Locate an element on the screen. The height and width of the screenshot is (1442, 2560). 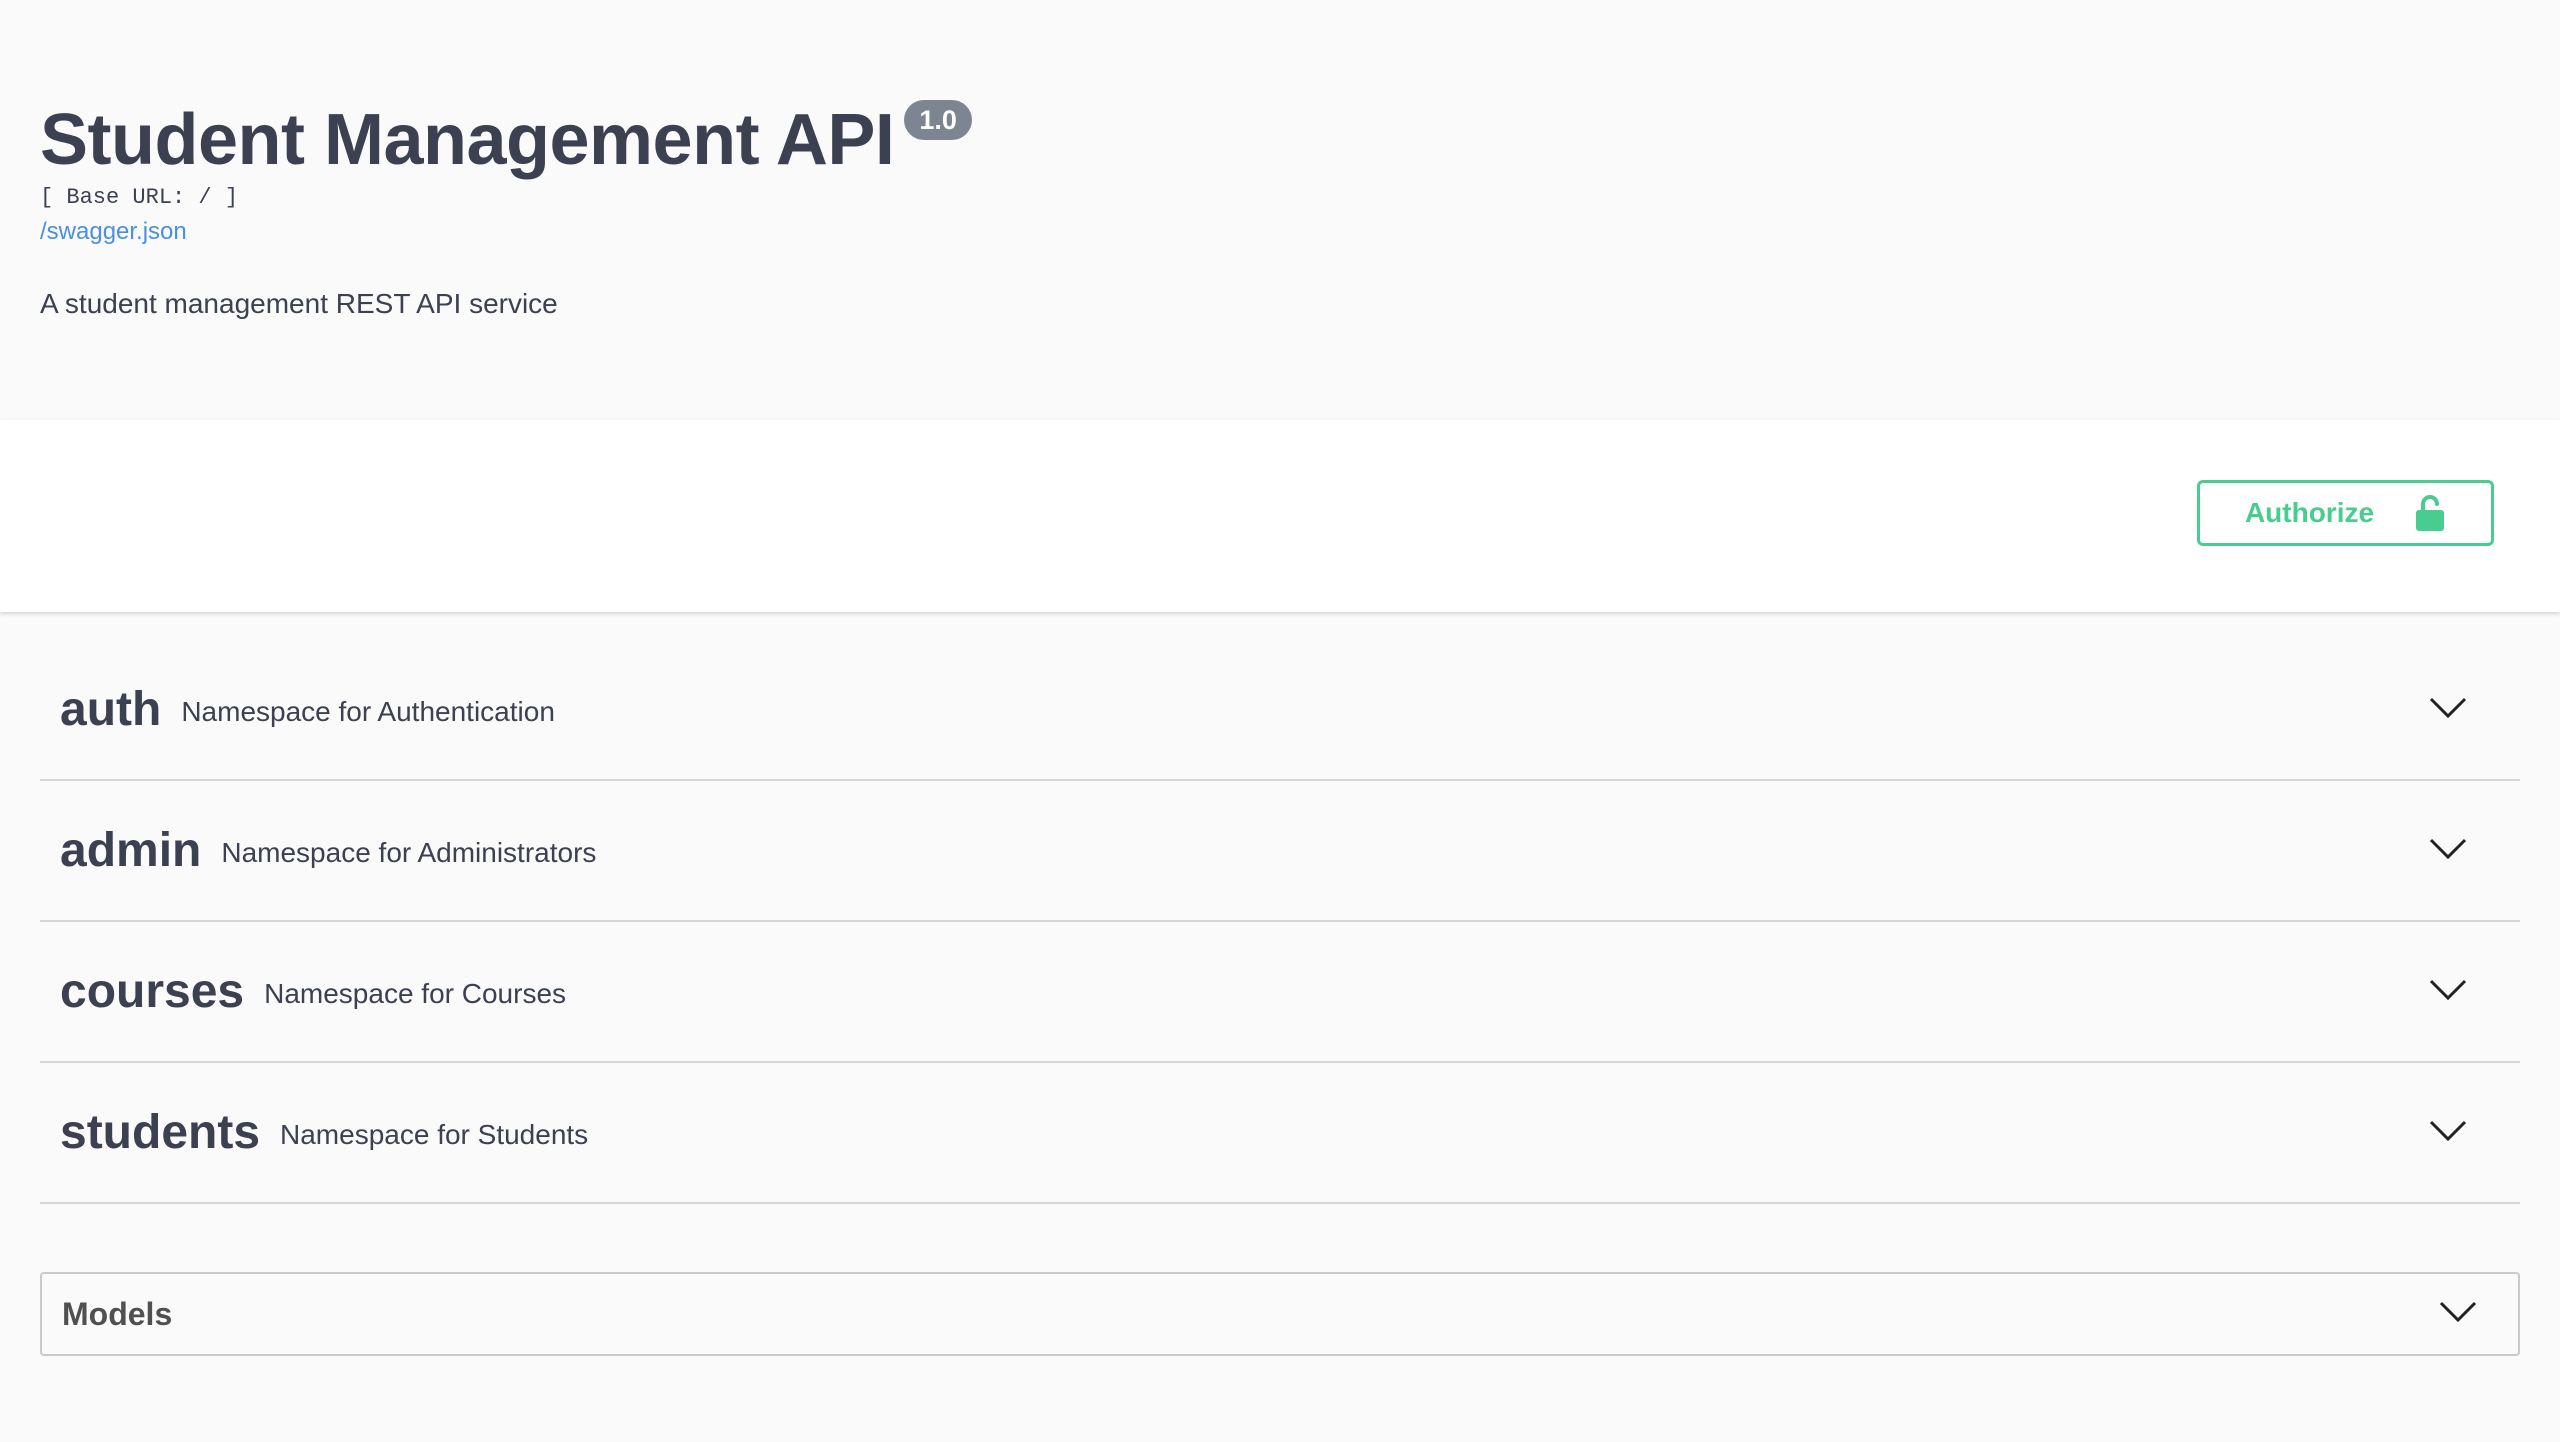
tag-header: students Namespace for Students is located at coordinates (324, 1134).